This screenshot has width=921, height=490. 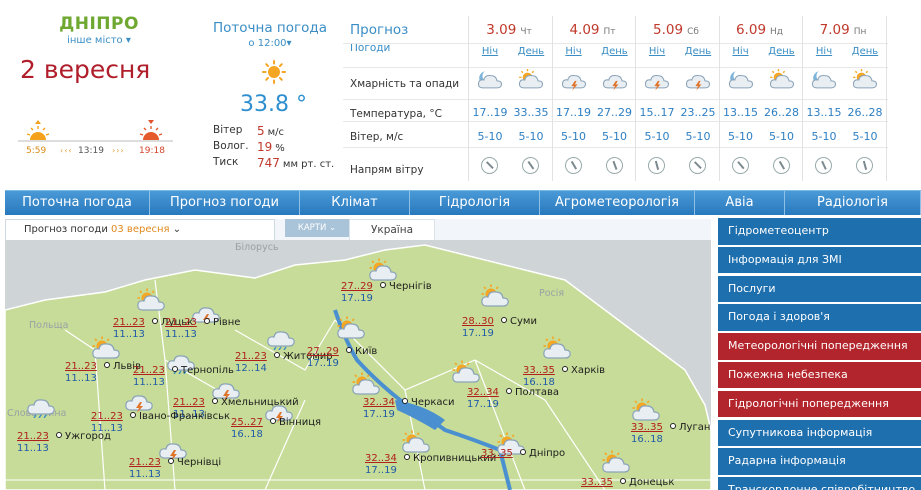 What do you see at coordinates (273, 104) in the screenshot?
I see `current-temperature: 33.8 °` at bounding box center [273, 104].